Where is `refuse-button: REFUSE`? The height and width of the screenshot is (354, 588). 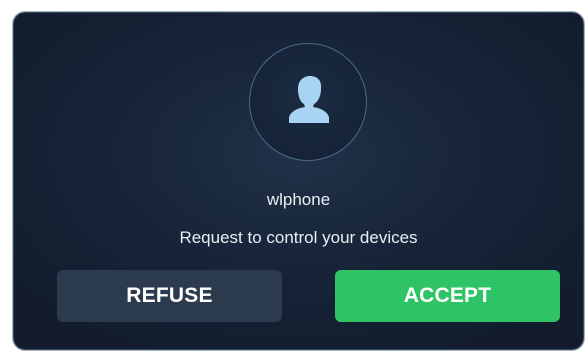
refuse-button: REFUSE is located at coordinates (169, 296).